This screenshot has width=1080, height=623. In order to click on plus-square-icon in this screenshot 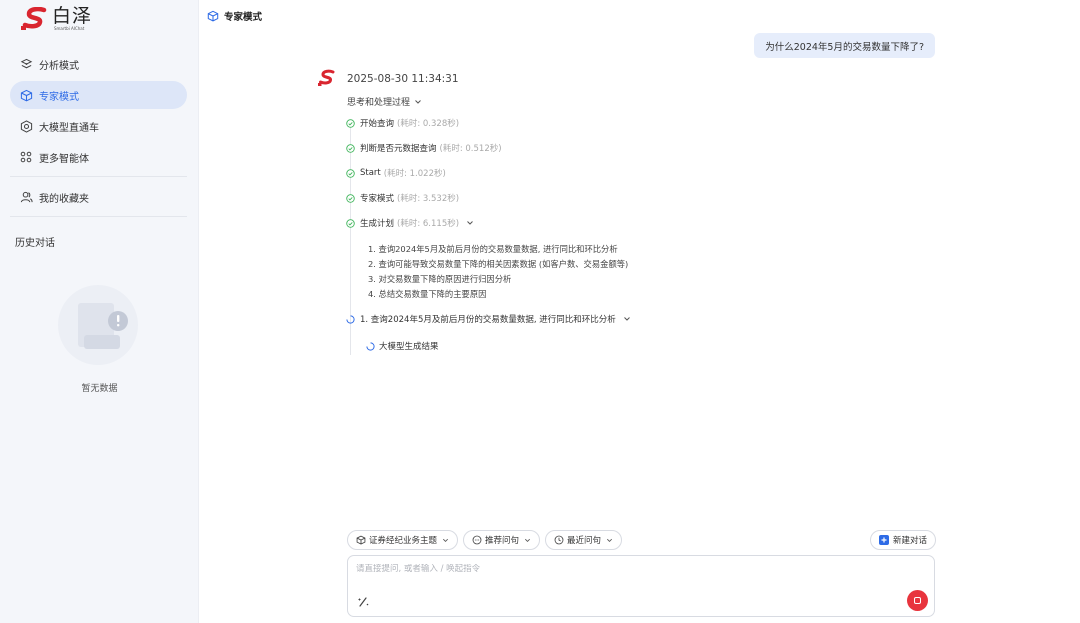, I will do `click(884, 540)`.